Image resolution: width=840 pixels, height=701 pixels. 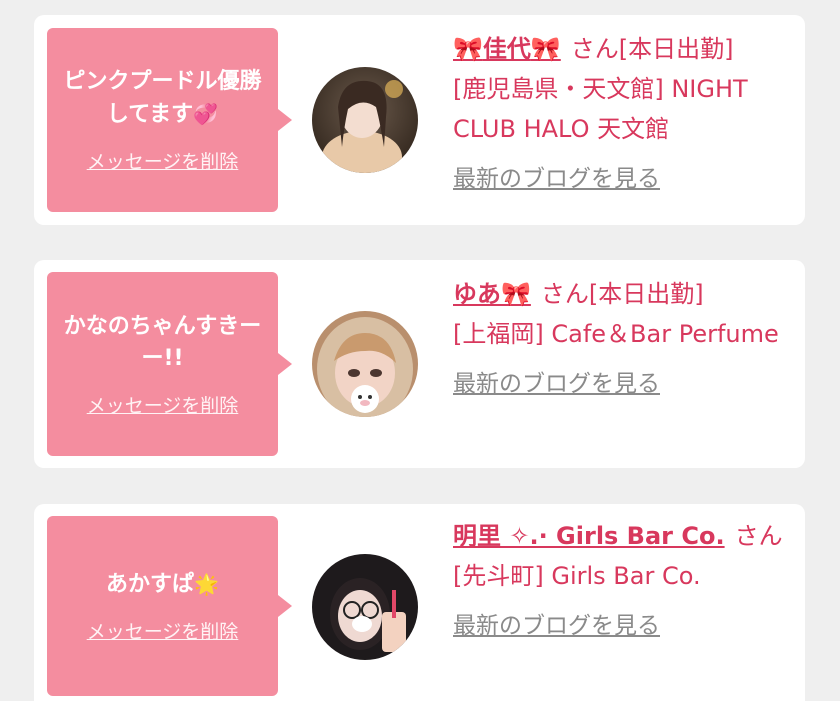 I want to click on sender-name-link: 明里 ✧.· Girls Bar Co., so click(x=589, y=536).